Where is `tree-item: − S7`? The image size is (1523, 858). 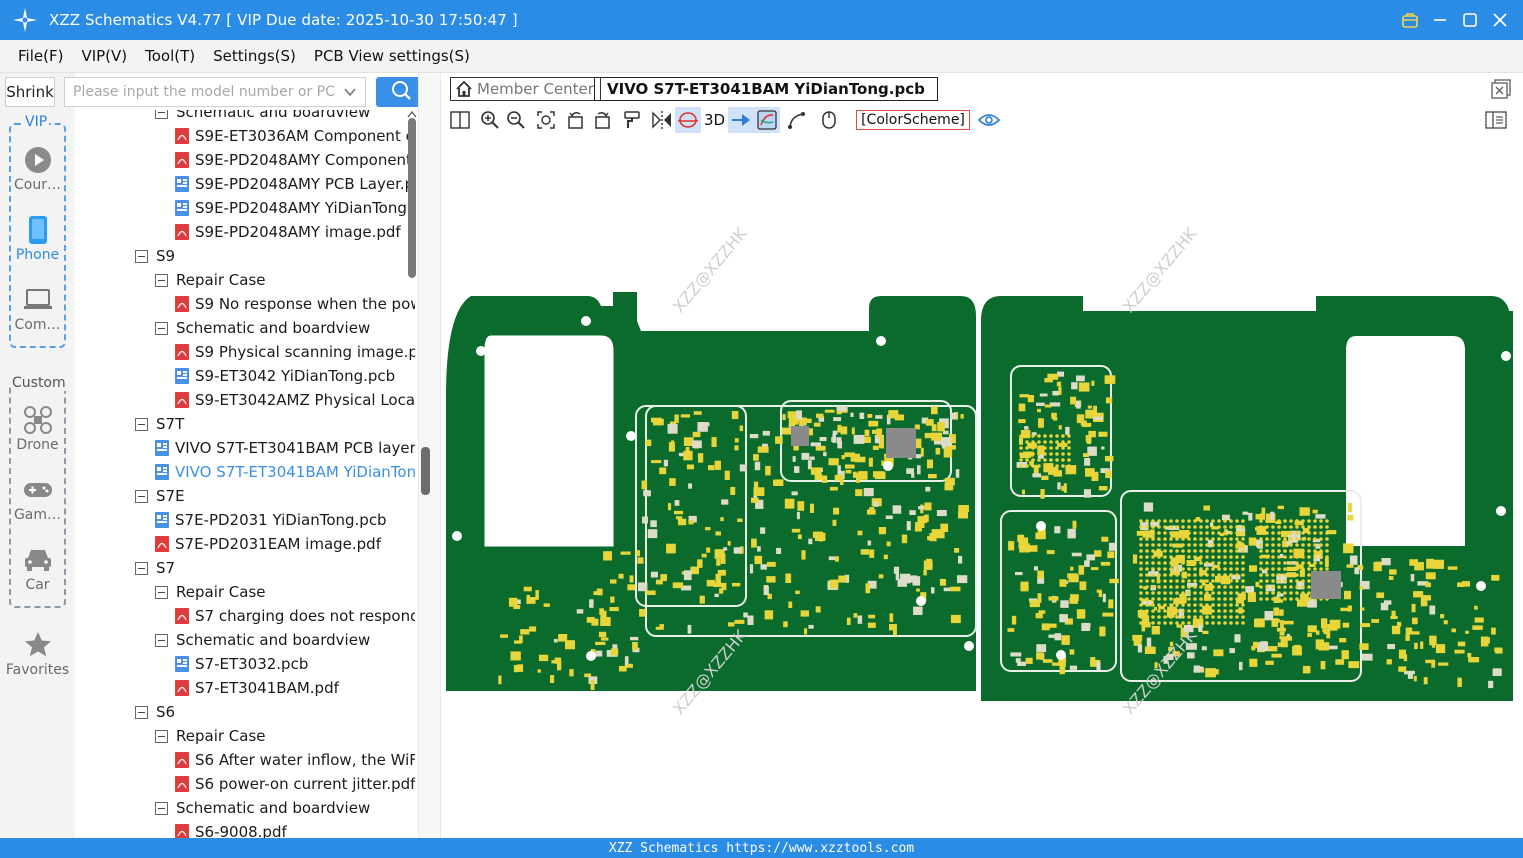 tree-item: − S7 is located at coordinates (155, 568).